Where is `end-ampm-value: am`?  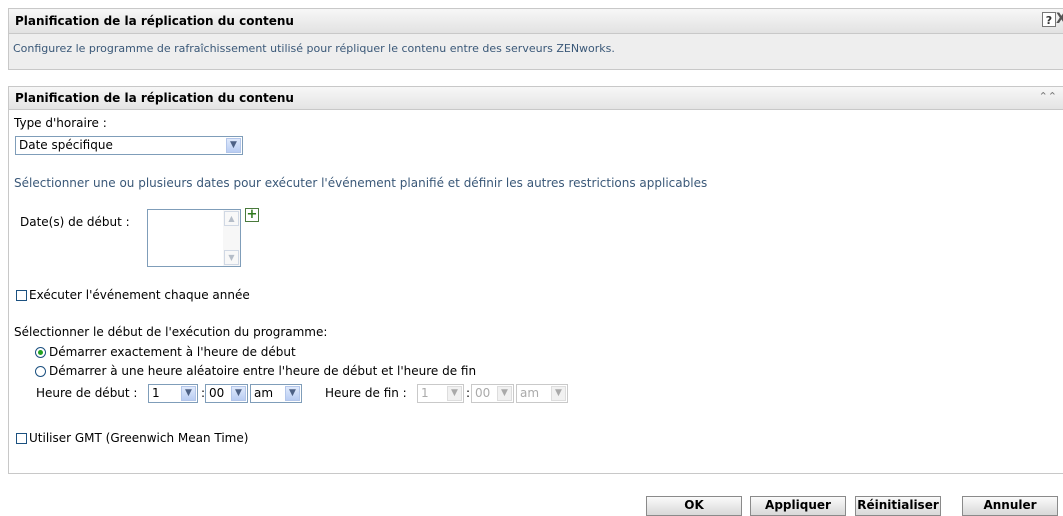
end-ampm-value: am is located at coordinates (530, 393).